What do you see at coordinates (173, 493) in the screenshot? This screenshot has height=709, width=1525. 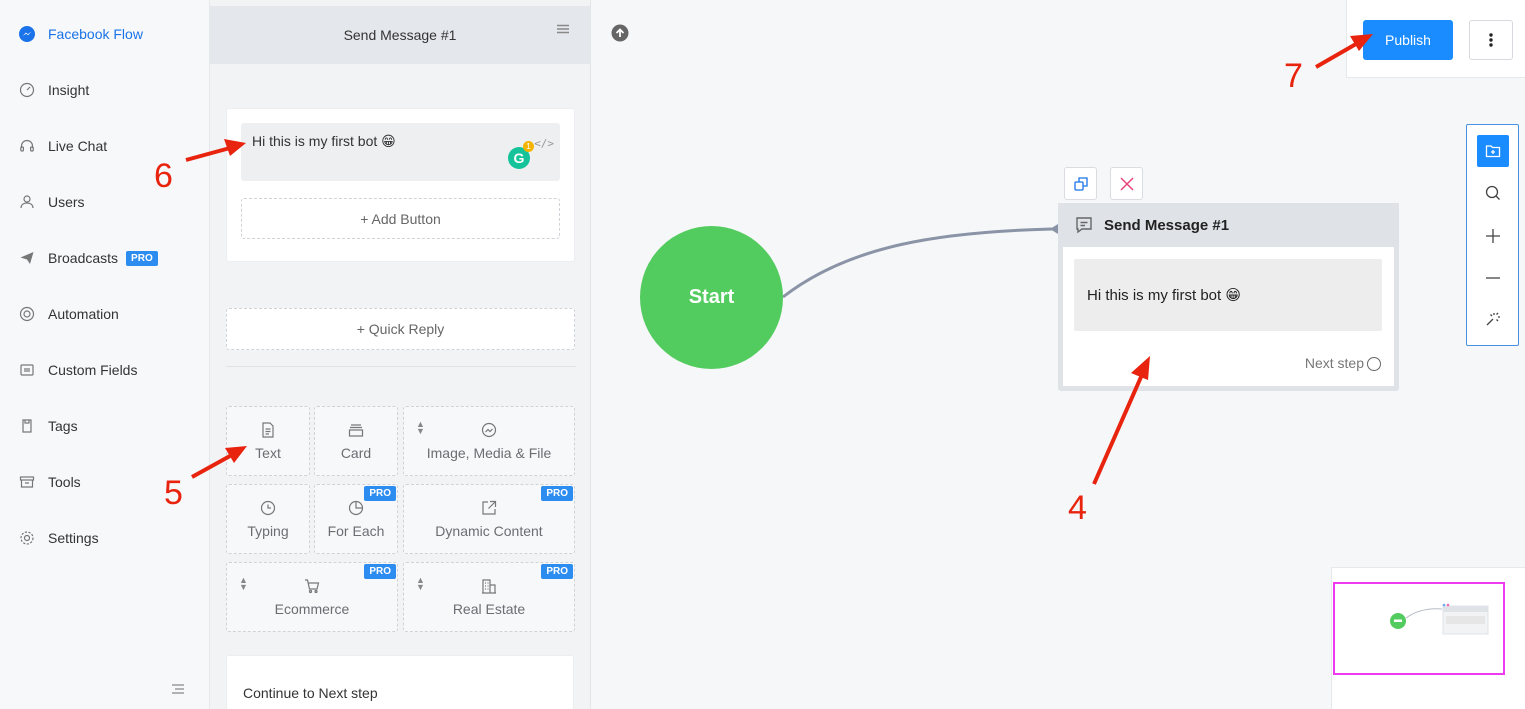 I see `annotation-5: 5` at bounding box center [173, 493].